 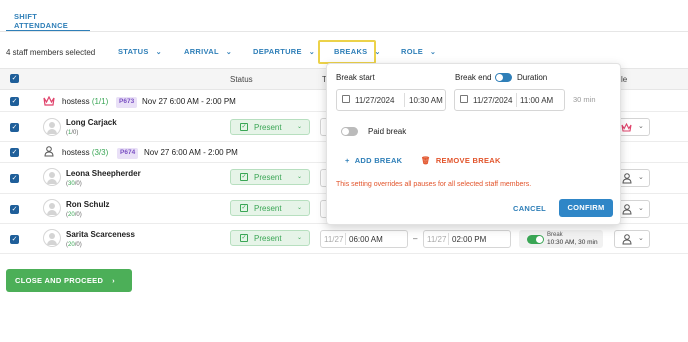 What do you see at coordinates (51, 52) in the screenshot?
I see `selection-count: 4 staff members selected` at bounding box center [51, 52].